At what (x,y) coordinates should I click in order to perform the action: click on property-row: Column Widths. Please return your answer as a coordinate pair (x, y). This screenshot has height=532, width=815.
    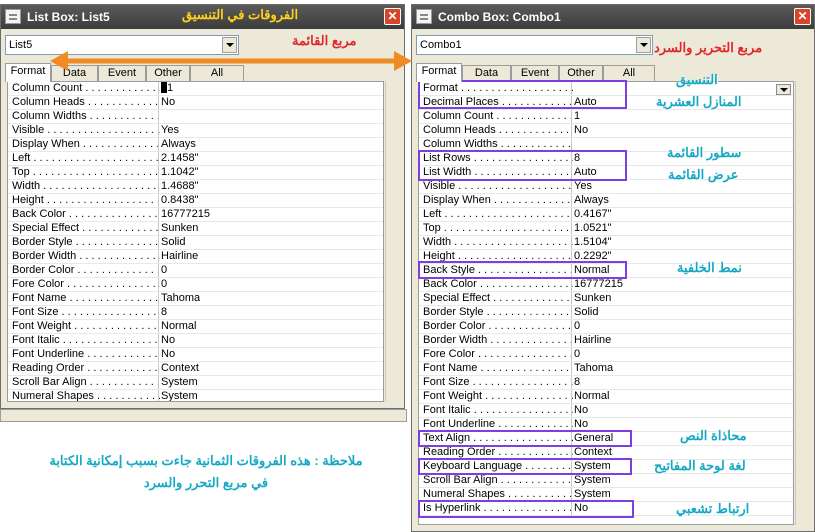
    Looking at the image, I should click on (195, 117).